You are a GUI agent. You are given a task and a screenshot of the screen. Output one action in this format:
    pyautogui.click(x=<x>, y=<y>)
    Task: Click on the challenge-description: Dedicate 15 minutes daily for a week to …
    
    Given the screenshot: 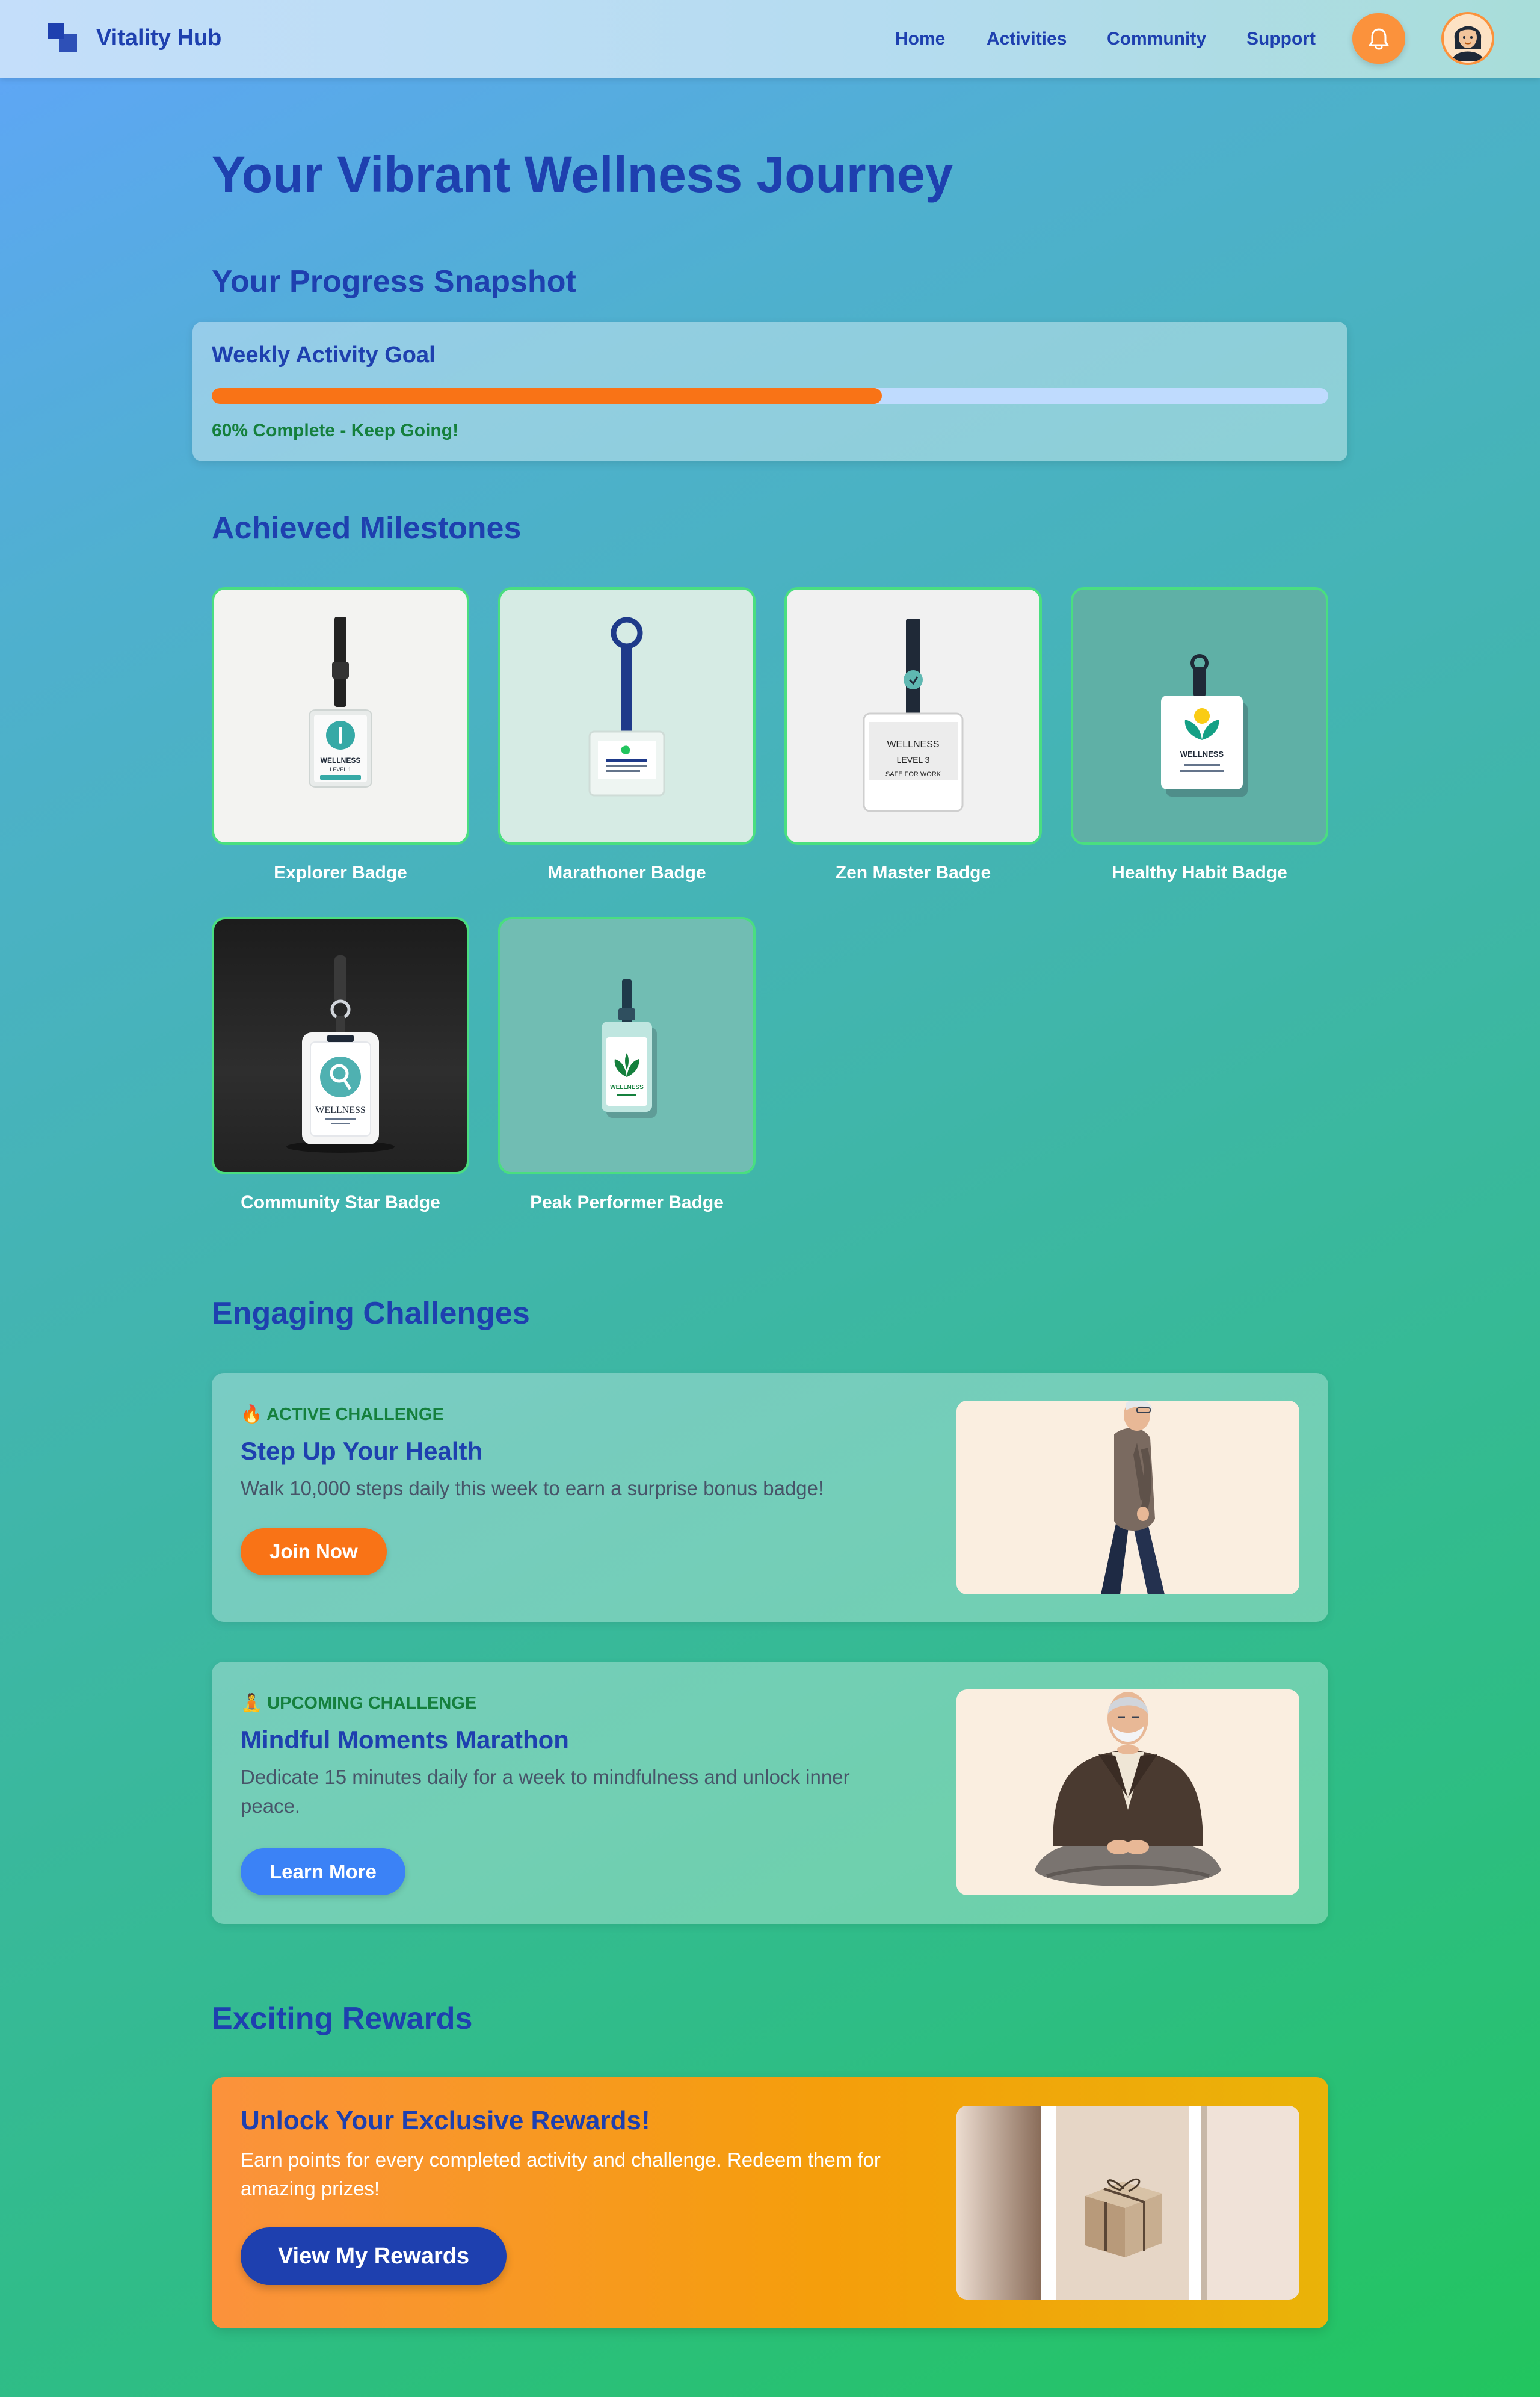 What is the action you would take?
    pyautogui.click(x=546, y=1792)
    